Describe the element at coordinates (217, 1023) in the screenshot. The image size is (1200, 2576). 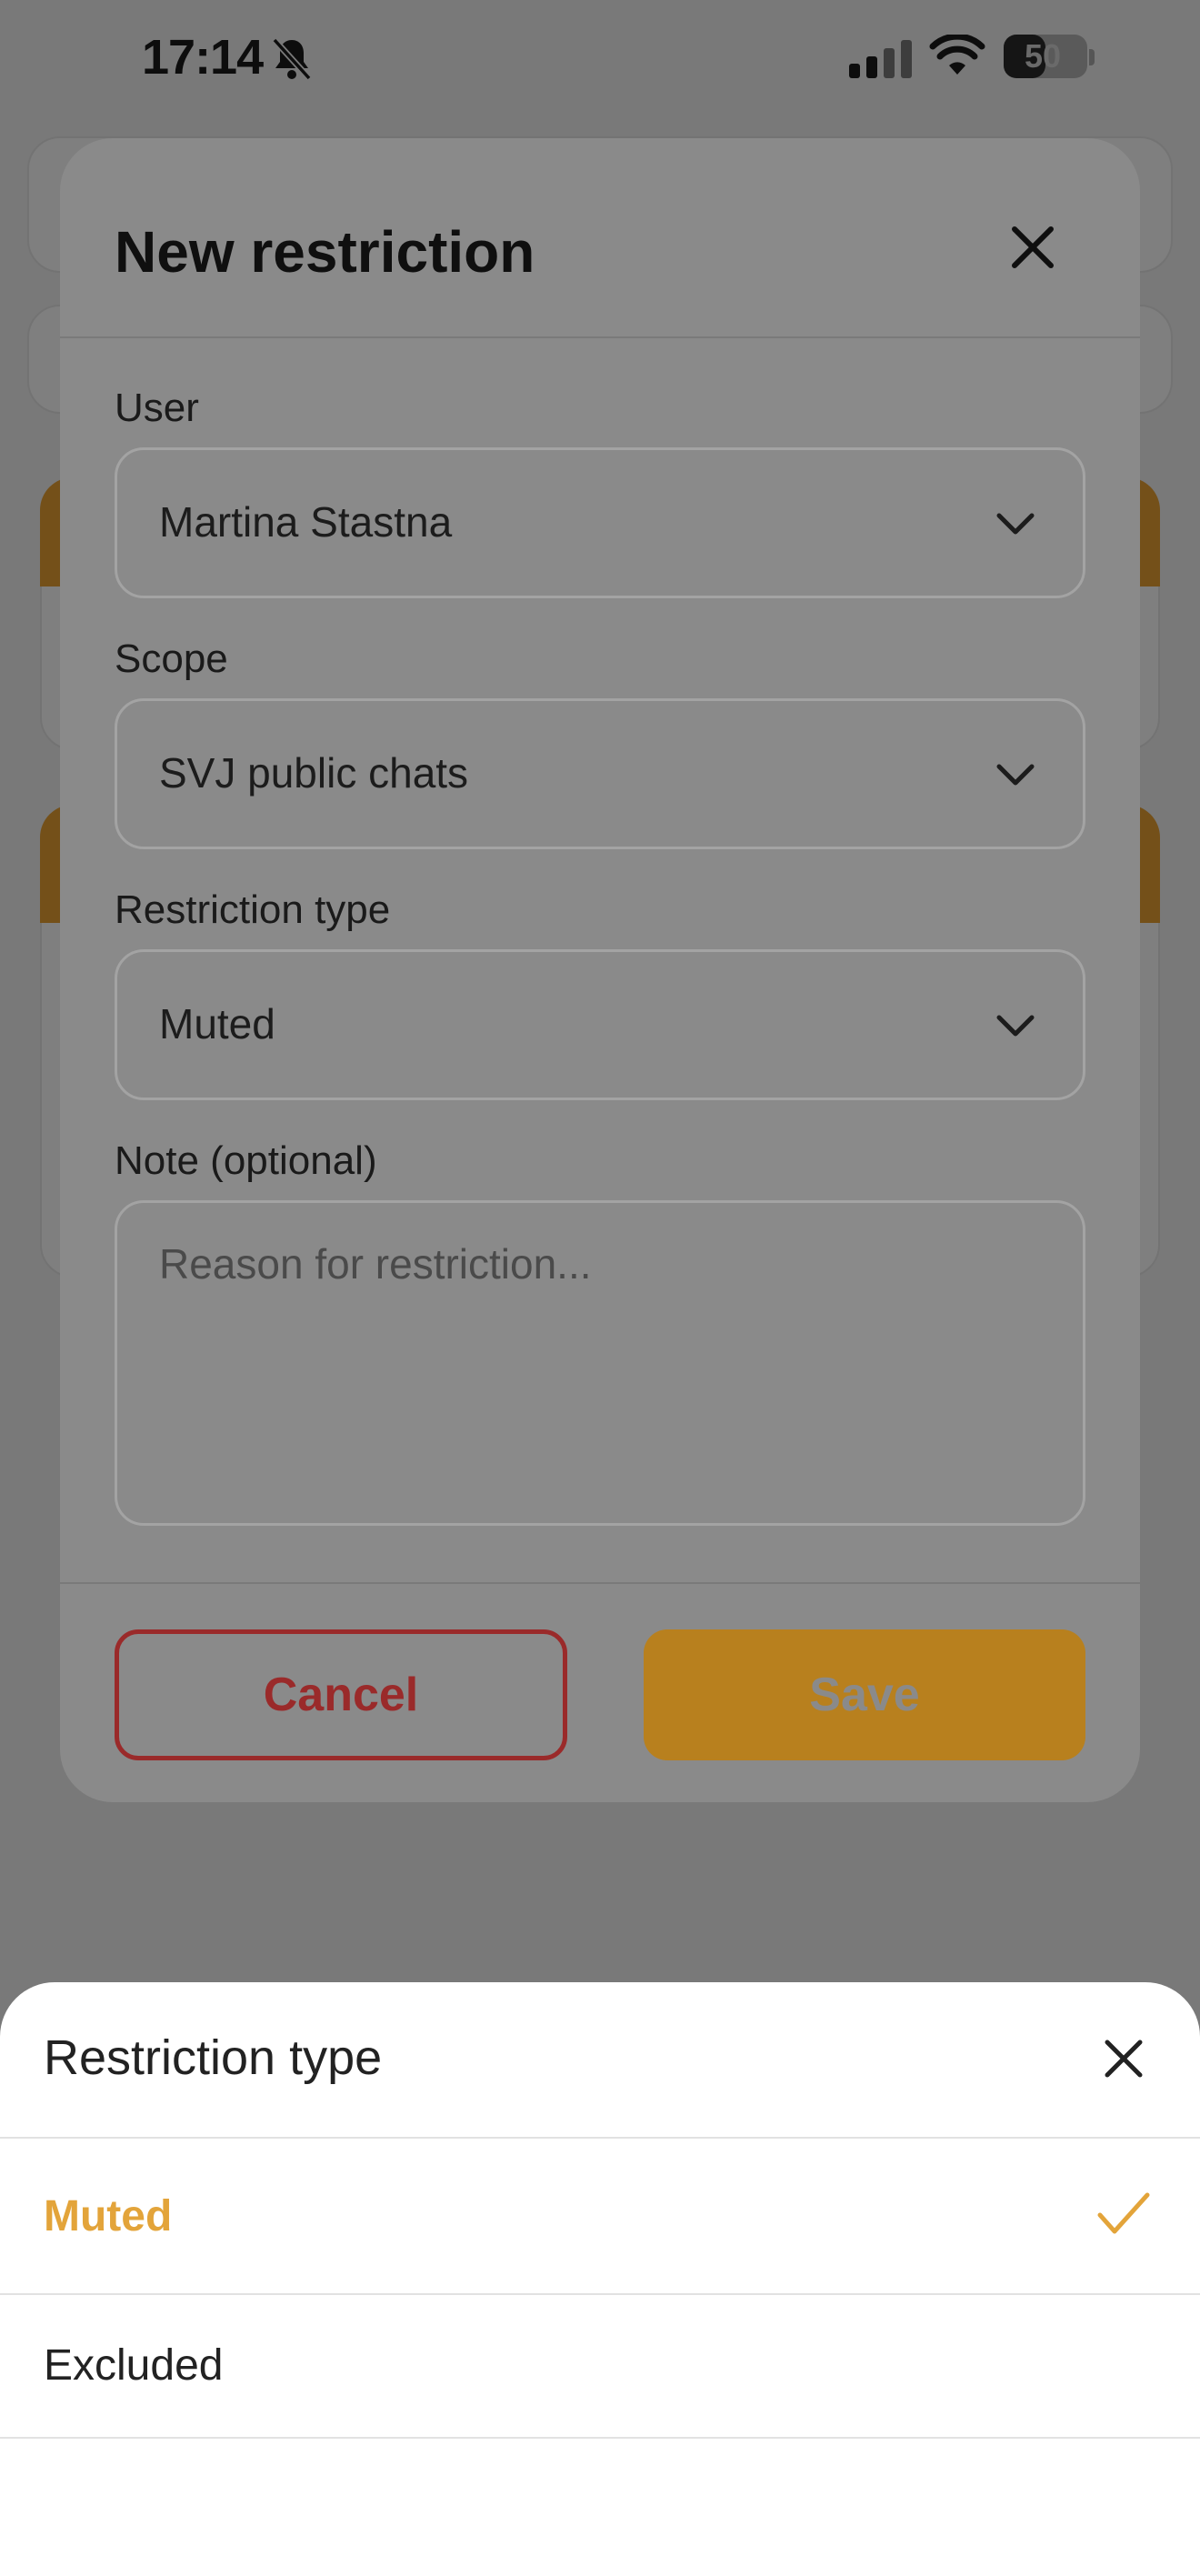
I see `restriction-type-select-value: Muted` at that location.